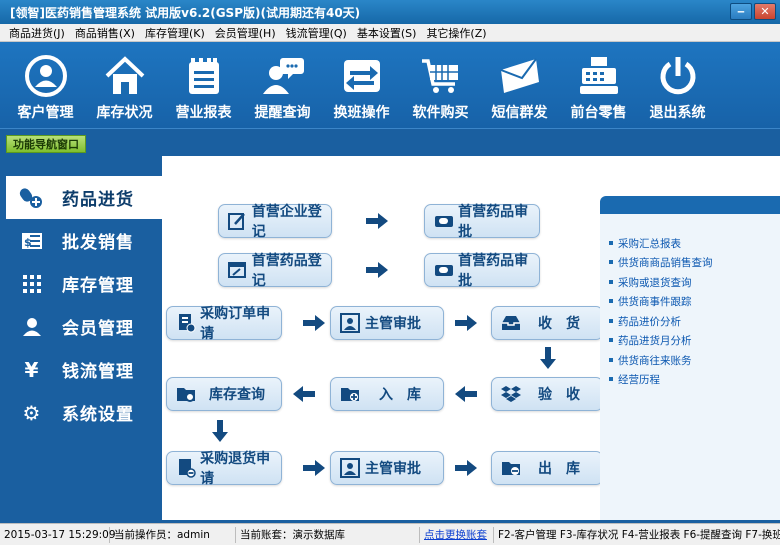  Describe the element at coordinates (361, 76) in the screenshot. I see `swap-icon` at that location.